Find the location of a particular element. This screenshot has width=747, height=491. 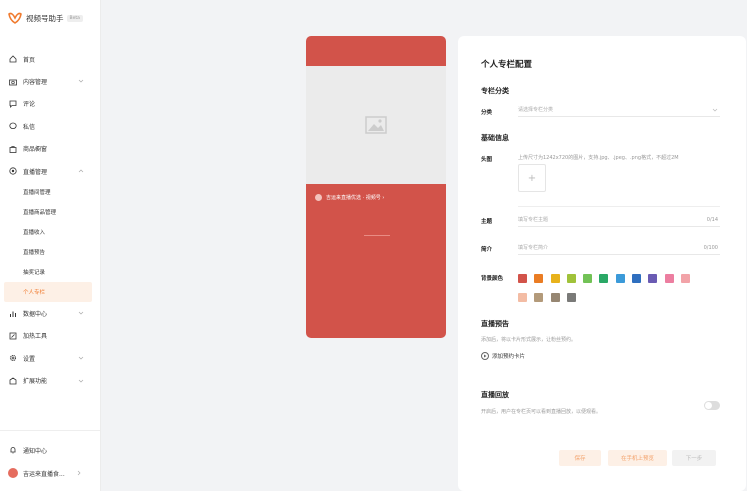

sidebar-item-label: 商品橱窗 is located at coordinates (35, 150).